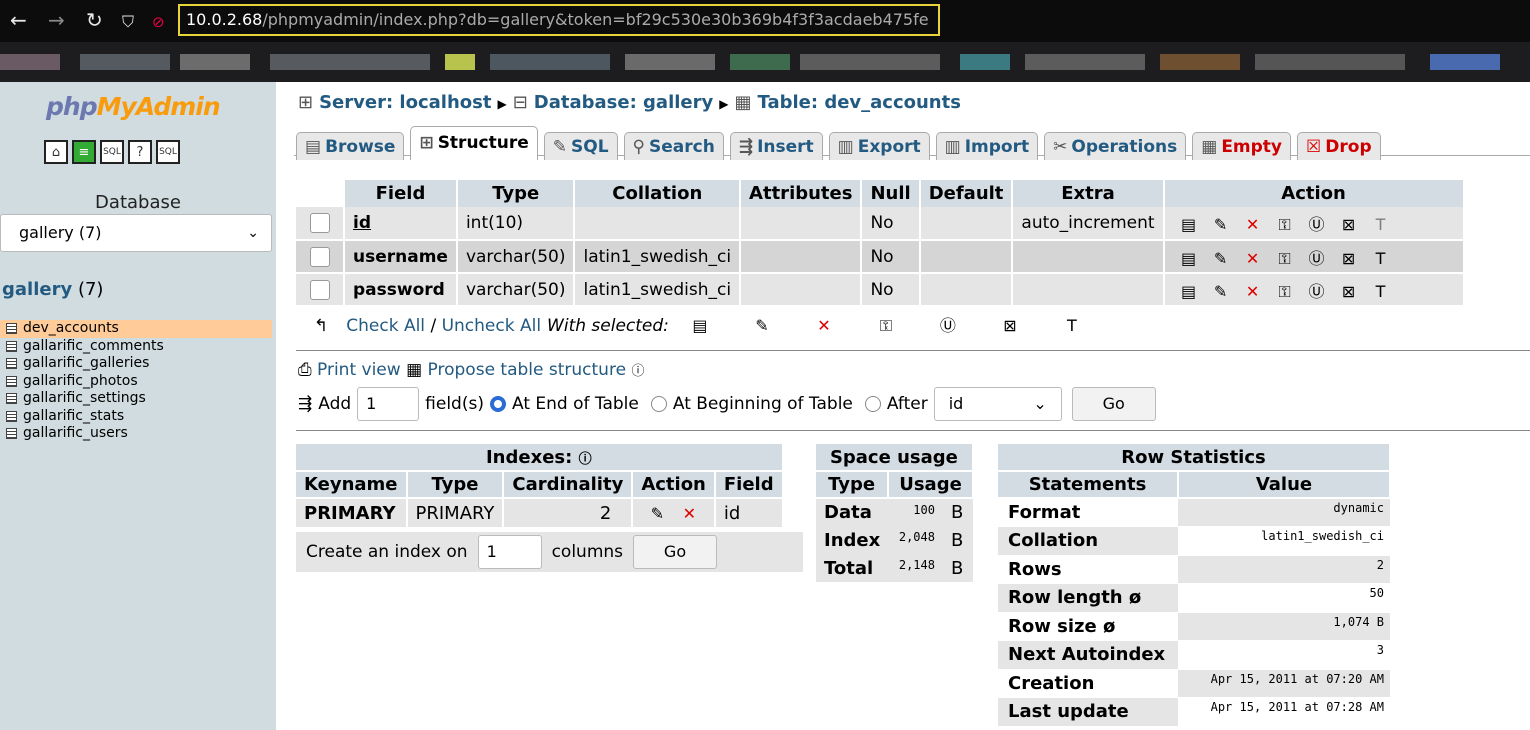 The height and width of the screenshot is (730, 1530). What do you see at coordinates (520, 102) in the screenshot?
I see `database-icon: ⊟` at bounding box center [520, 102].